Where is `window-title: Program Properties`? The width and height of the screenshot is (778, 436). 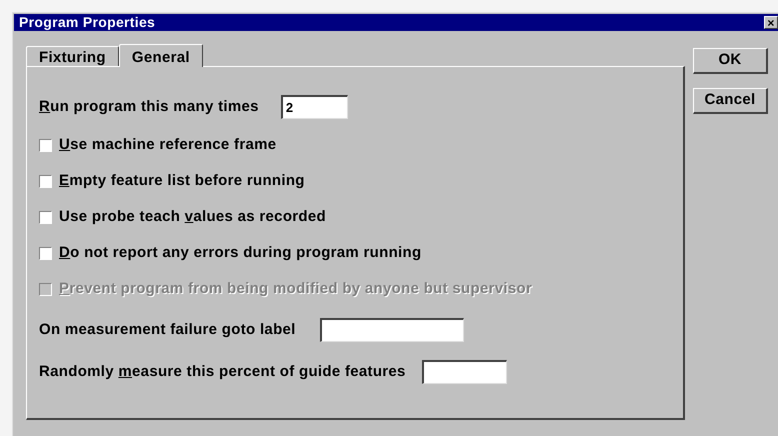 window-title: Program Properties is located at coordinates (87, 22).